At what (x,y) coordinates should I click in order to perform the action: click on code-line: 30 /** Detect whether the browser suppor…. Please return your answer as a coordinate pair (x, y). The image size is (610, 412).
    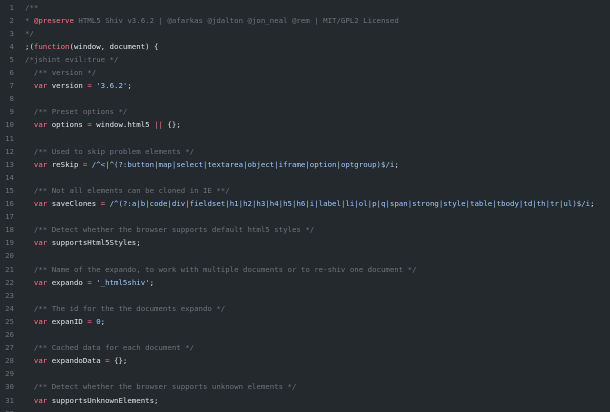
    Looking at the image, I should click on (305, 386).